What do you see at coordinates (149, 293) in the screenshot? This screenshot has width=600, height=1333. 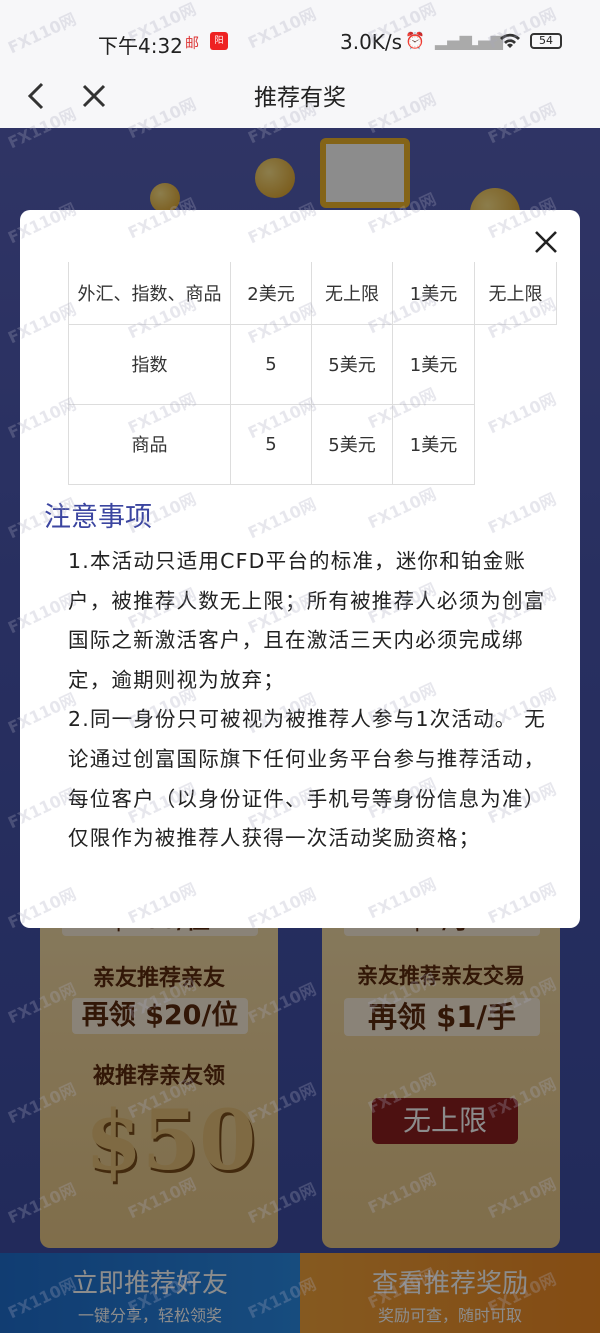 I see `table-cell: 外汇、指数、商品` at bounding box center [149, 293].